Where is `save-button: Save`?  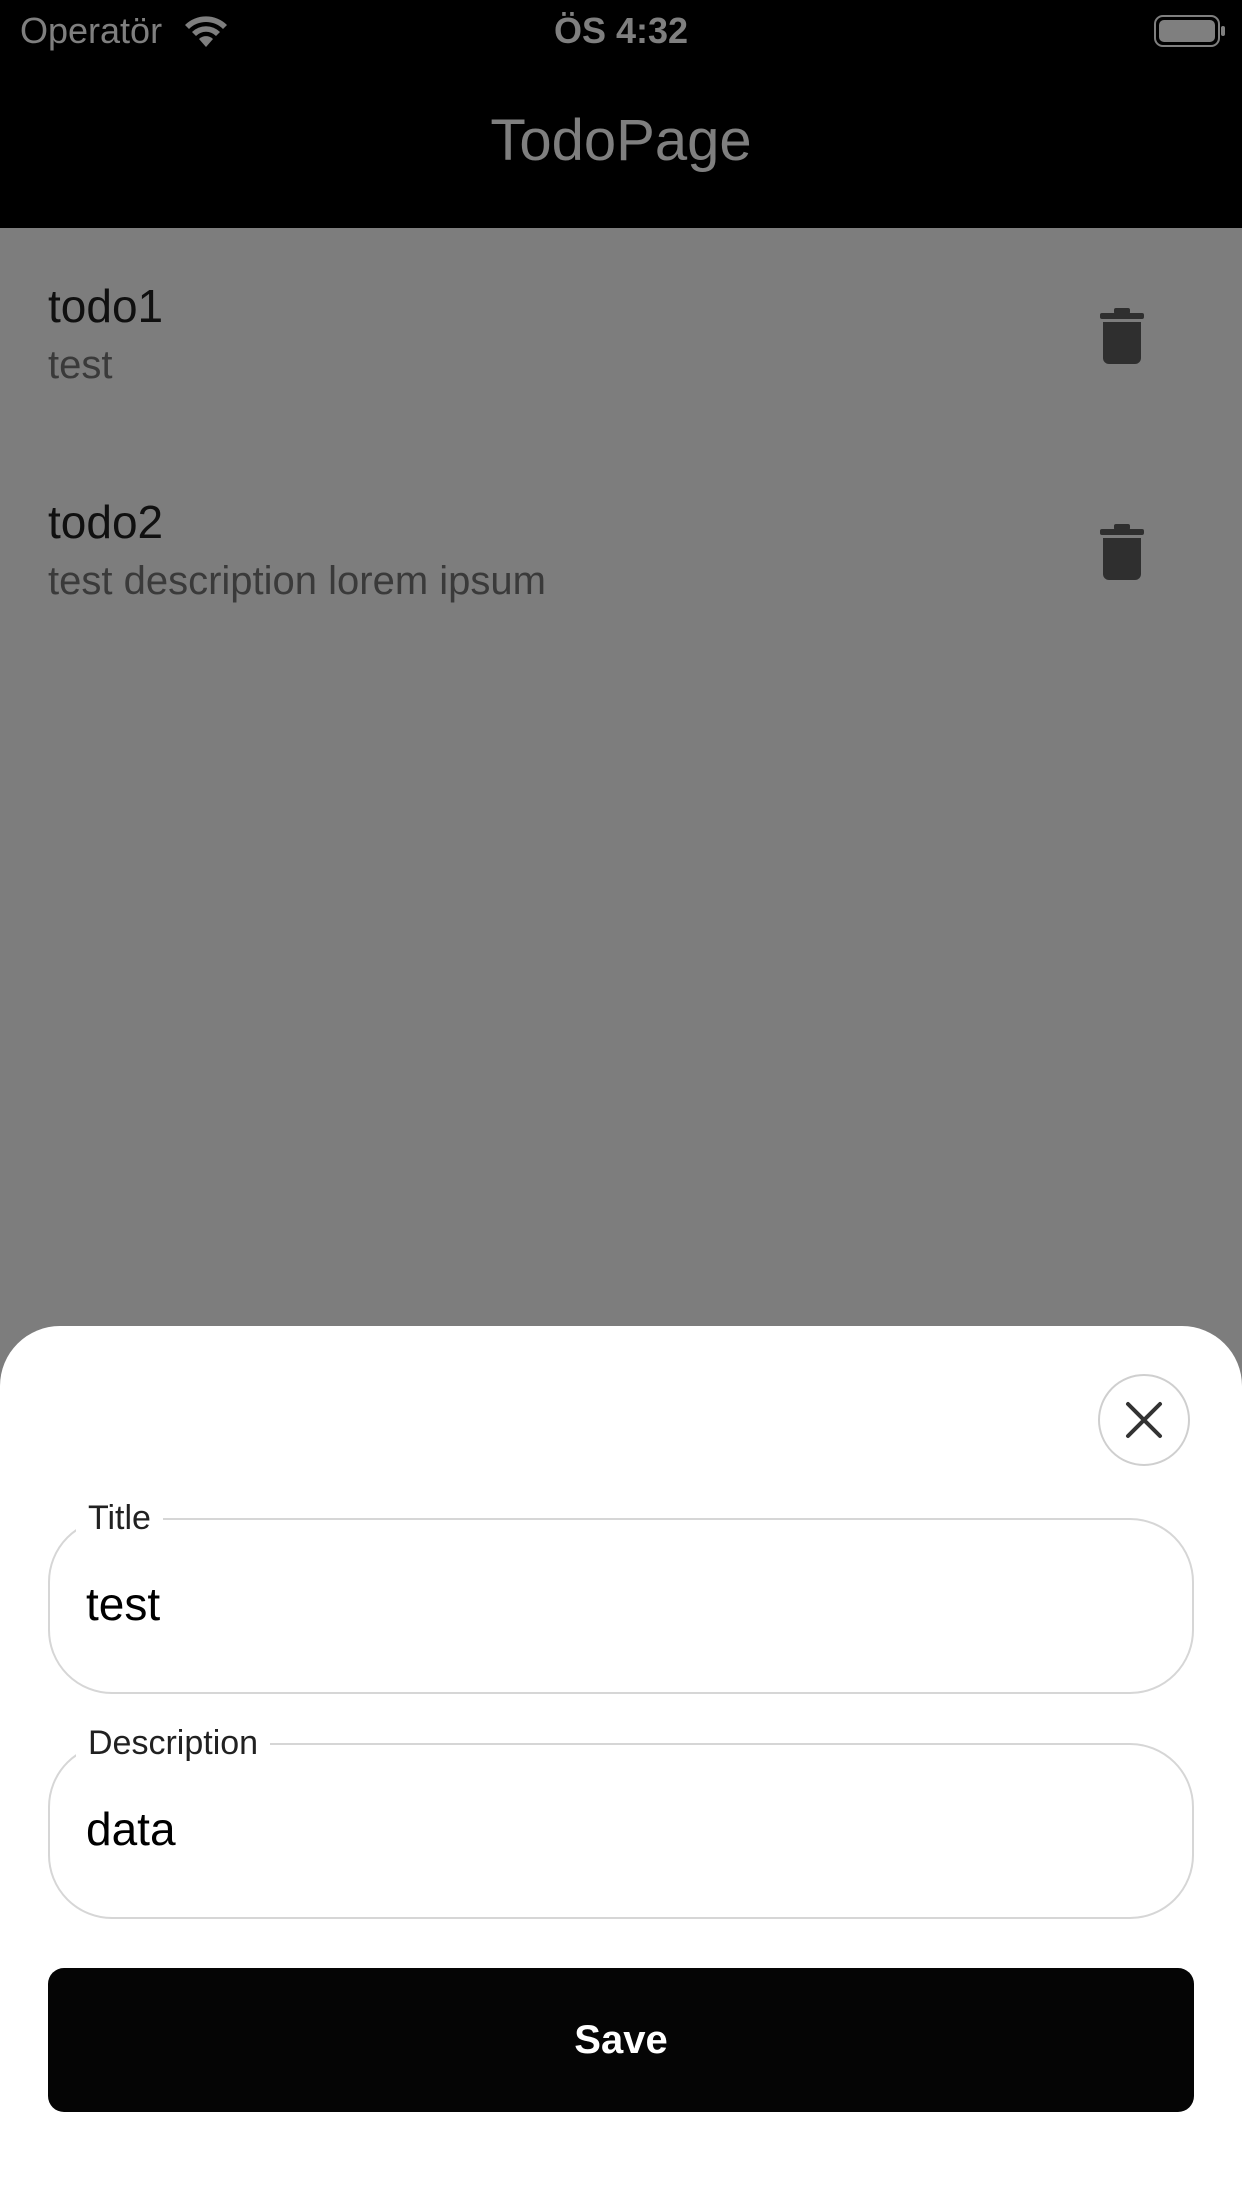
save-button: Save is located at coordinates (621, 2040).